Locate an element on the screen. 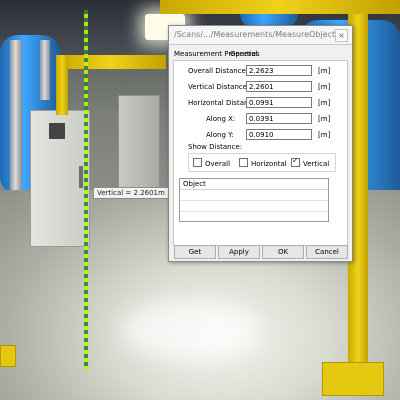 This screenshot has height=400, width=400. horizontal-checkbox-box is located at coordinates (243, 162).